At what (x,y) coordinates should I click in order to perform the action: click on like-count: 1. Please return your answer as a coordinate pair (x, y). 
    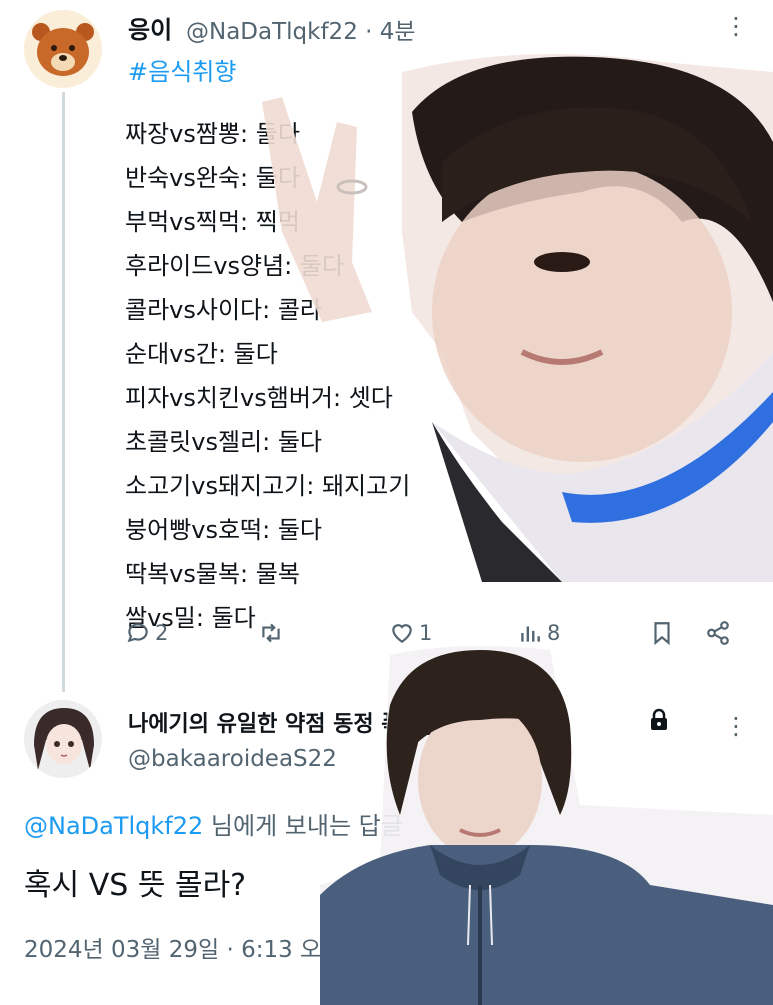
    Looking at the image, I should click on (426, 633).